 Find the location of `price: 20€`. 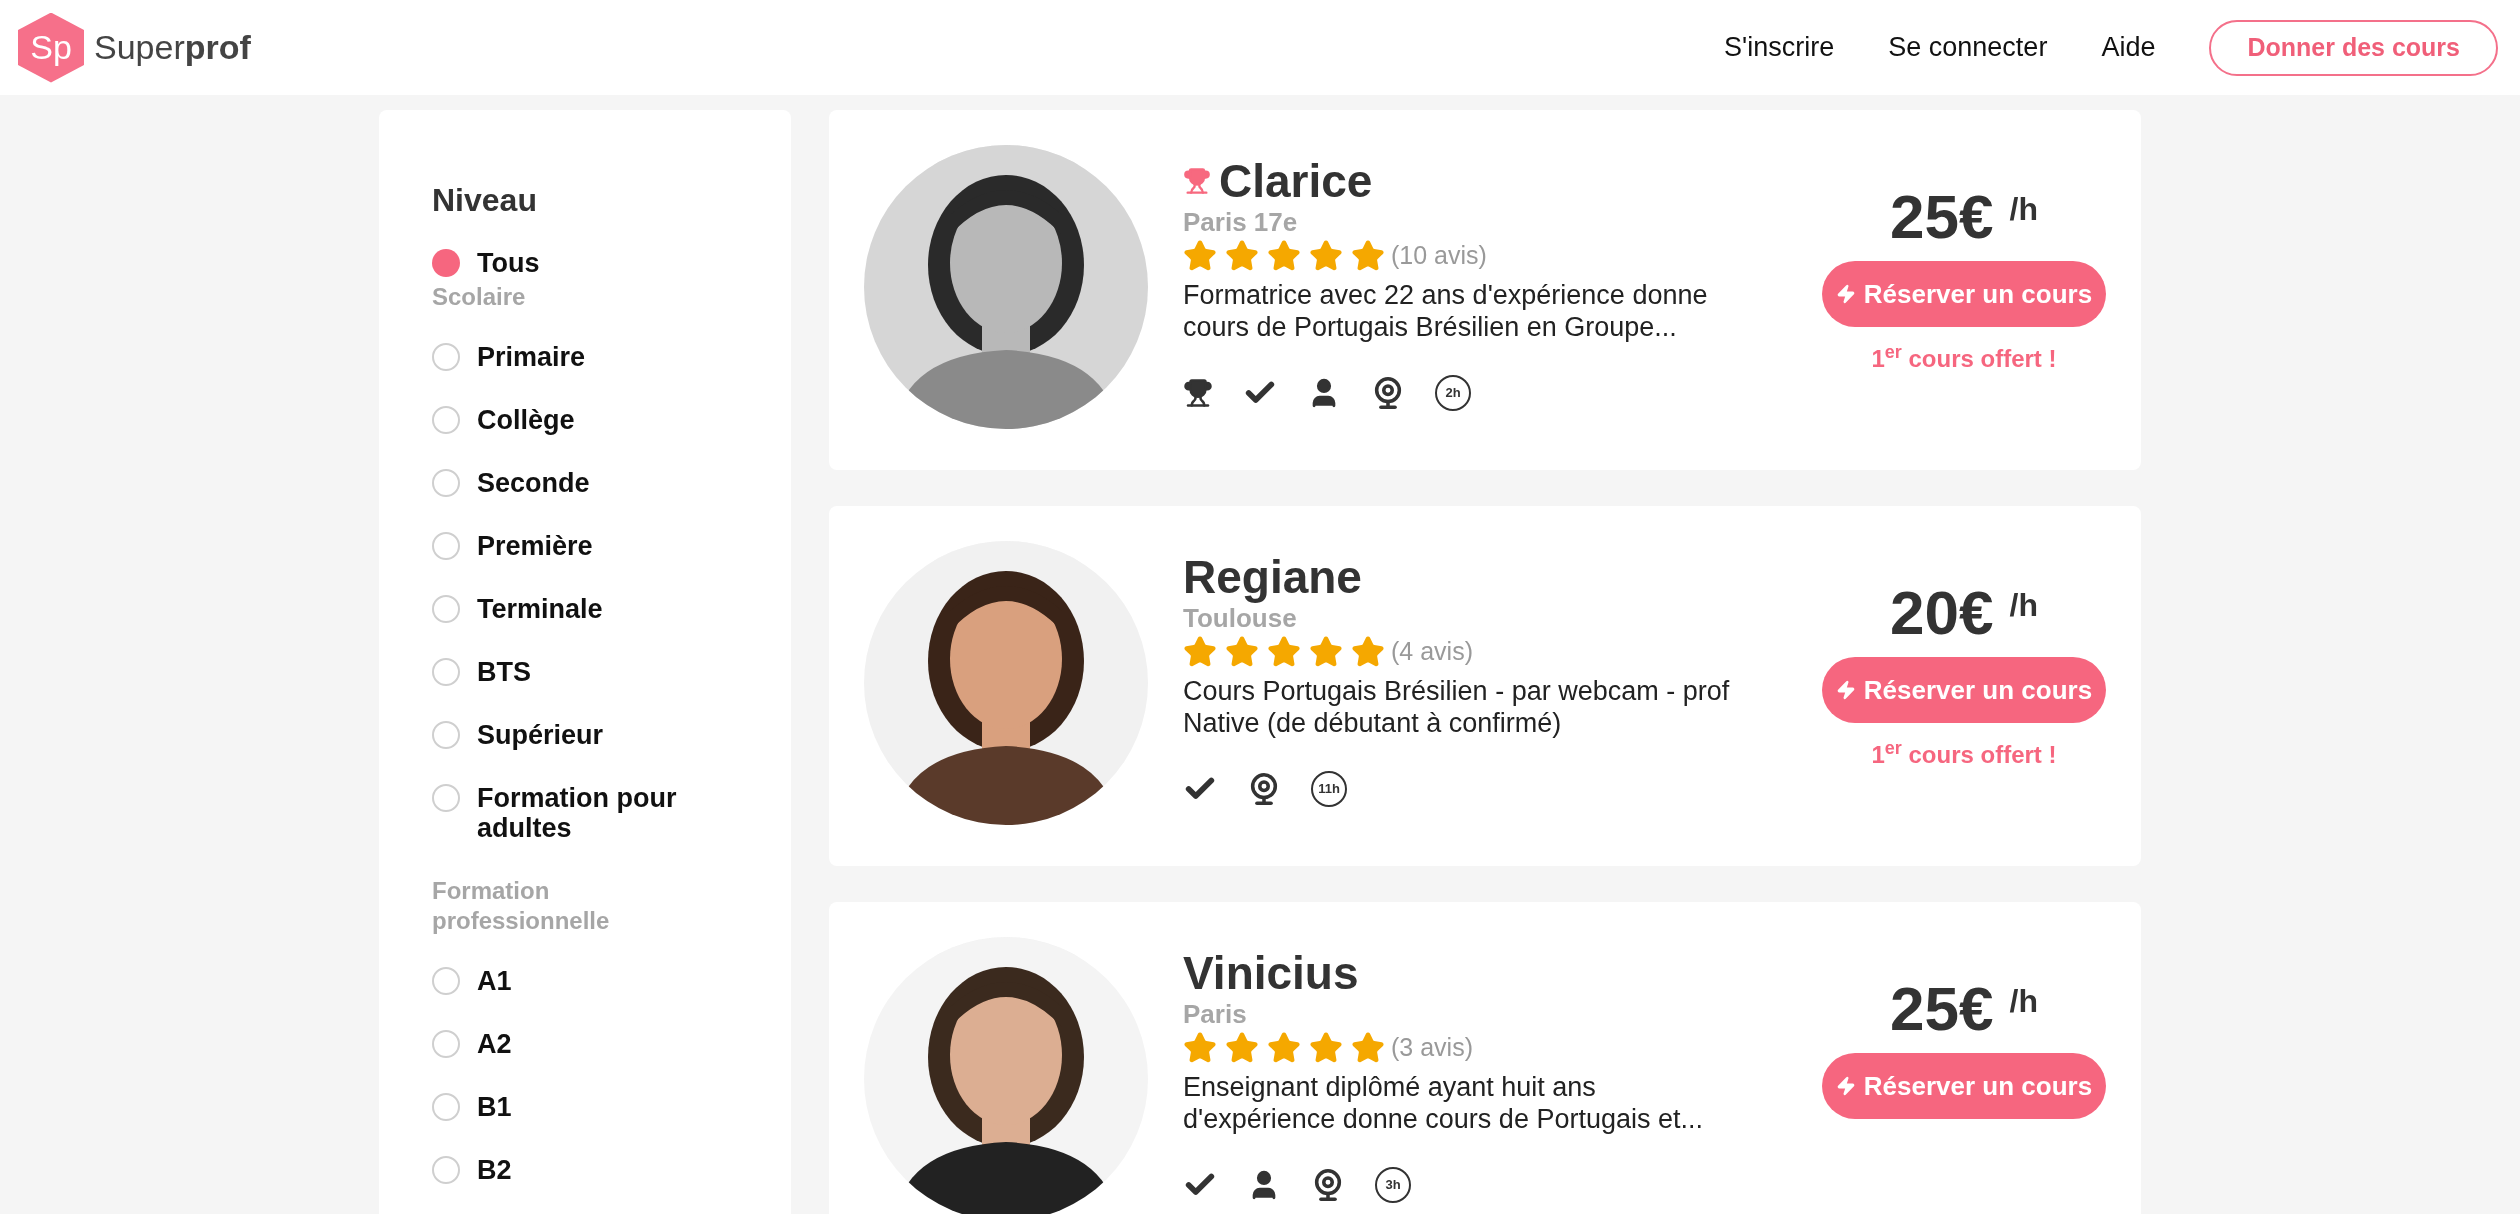

price: 20€ is located at coordinates (1942, 613).